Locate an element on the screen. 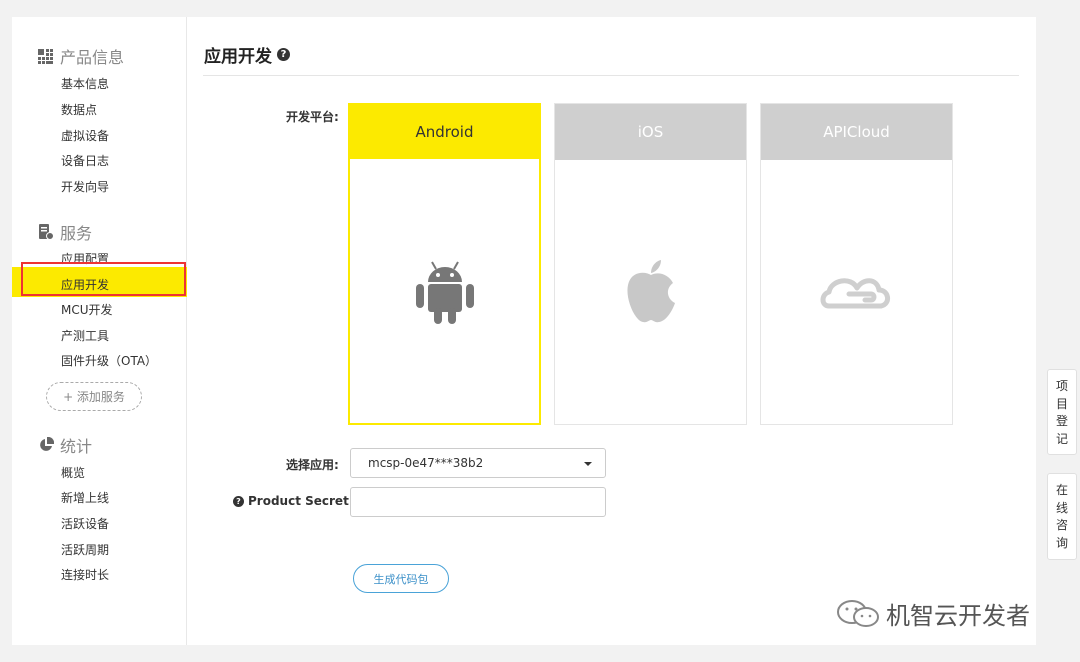  sidebar-section-label: 服务 is located at coordinates (76, 233).